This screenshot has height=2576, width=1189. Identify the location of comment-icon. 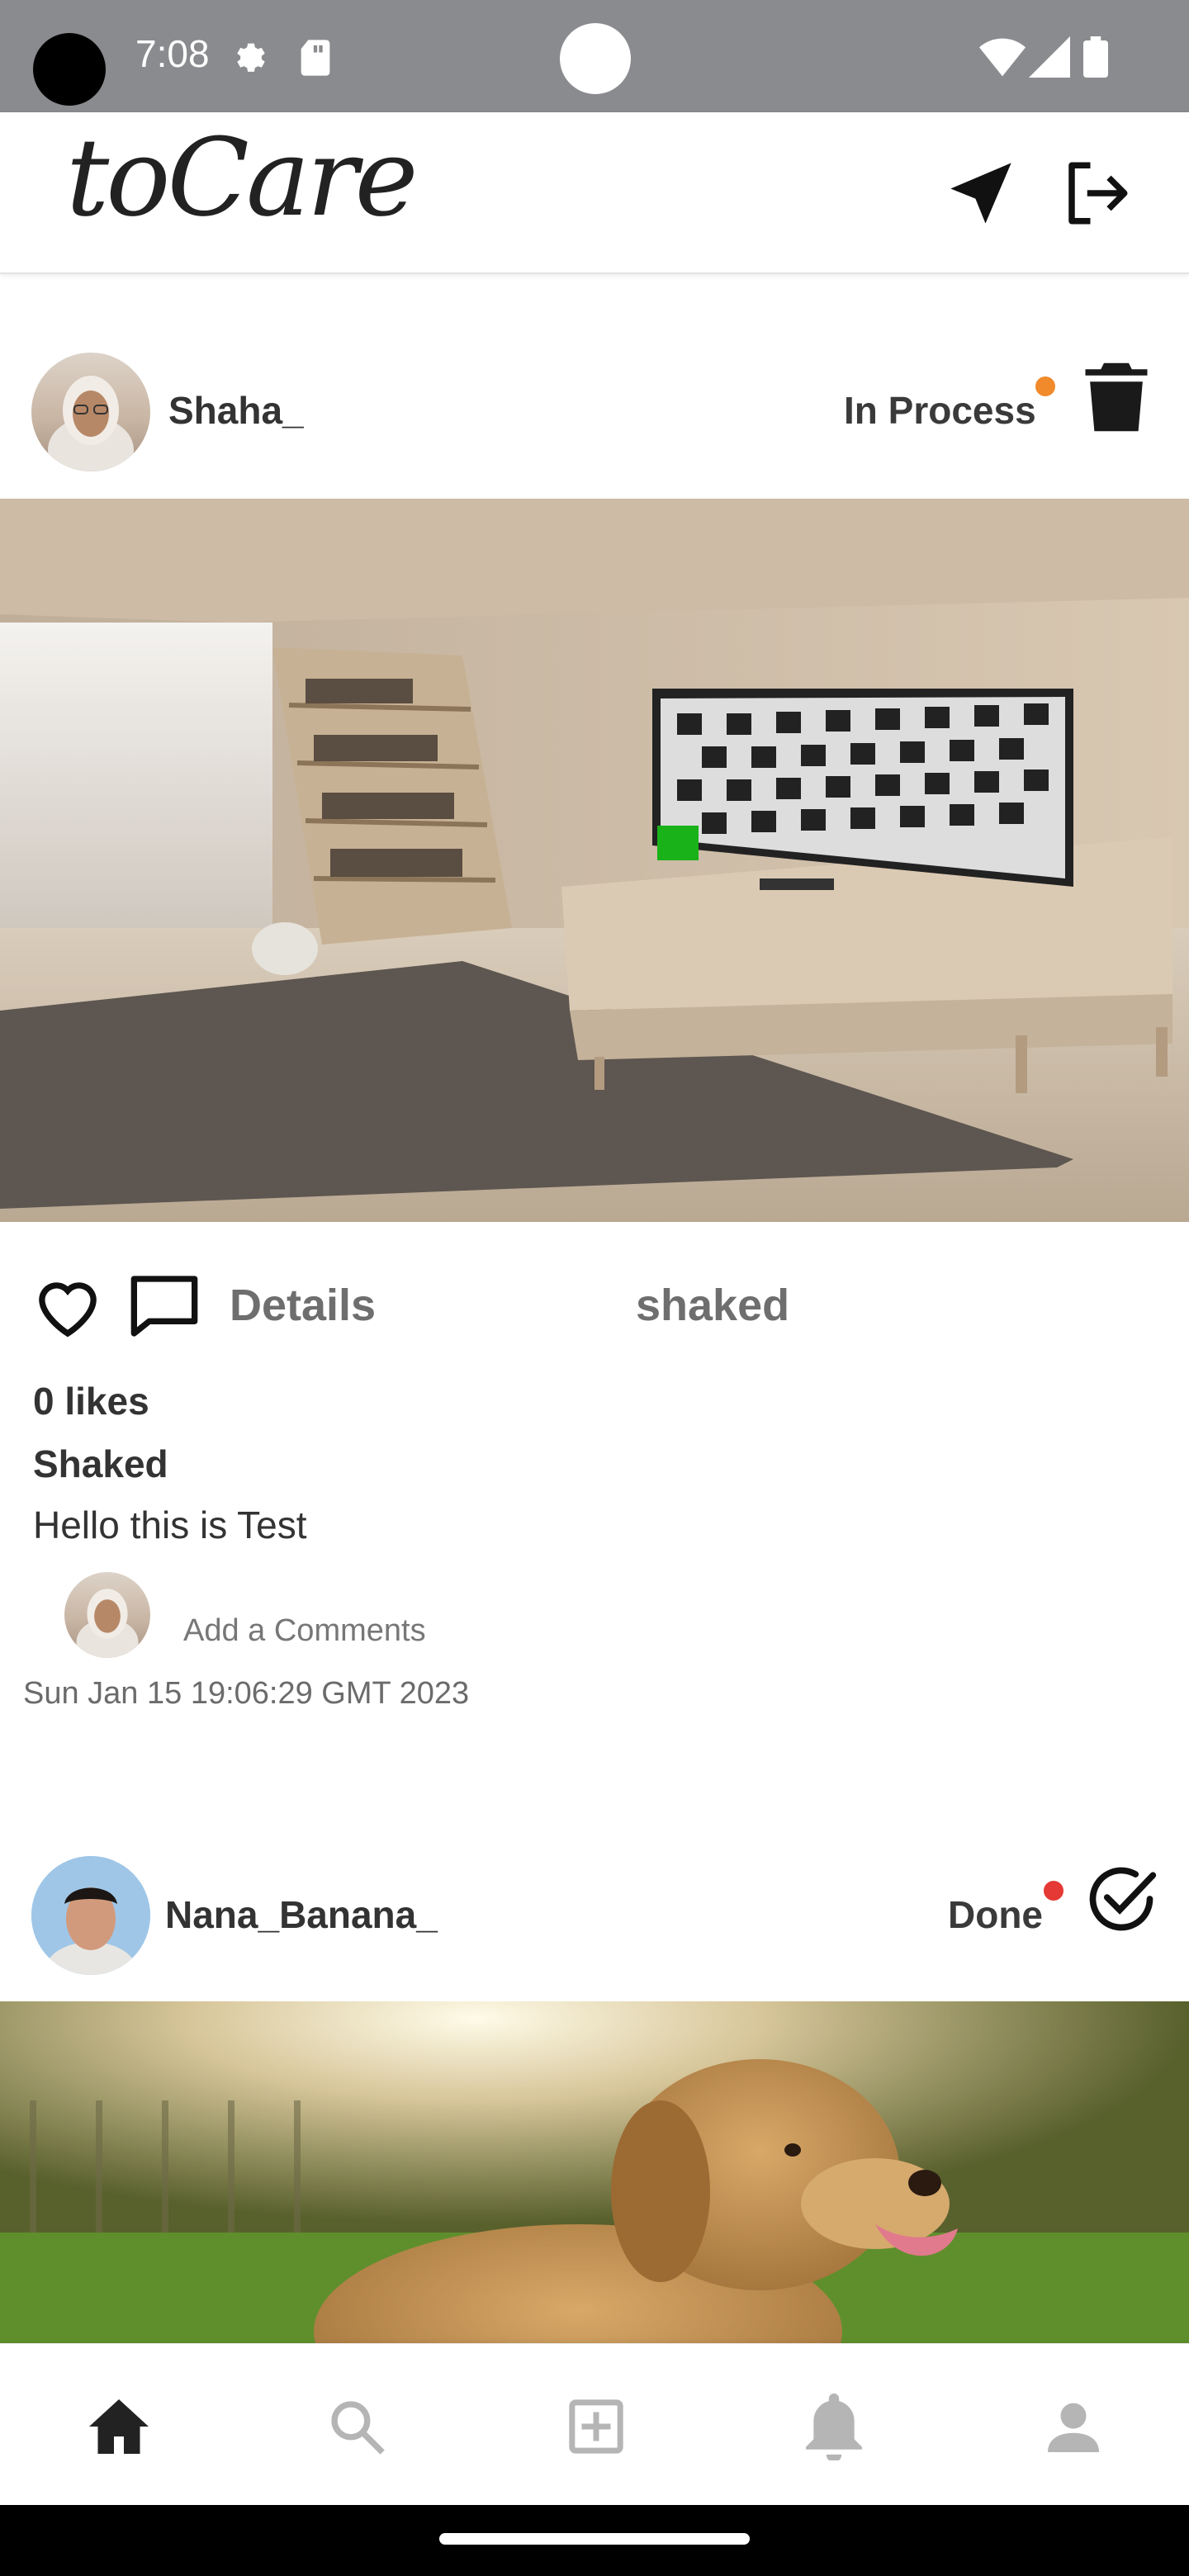
(164, 1308).